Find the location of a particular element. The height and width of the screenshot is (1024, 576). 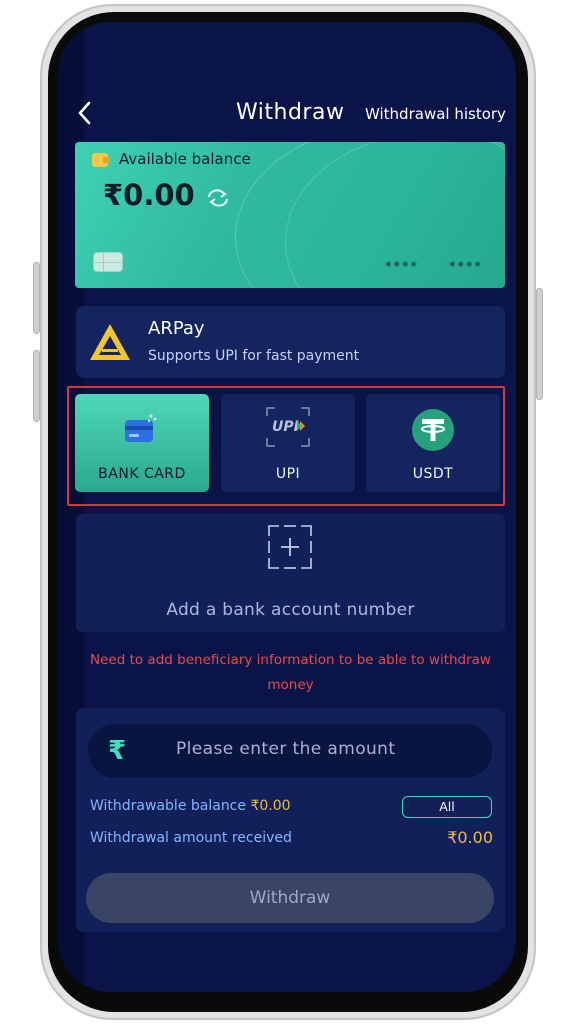

balance-card: Available balance ₹0.00 **** **** is located at coordinates (290, 215).